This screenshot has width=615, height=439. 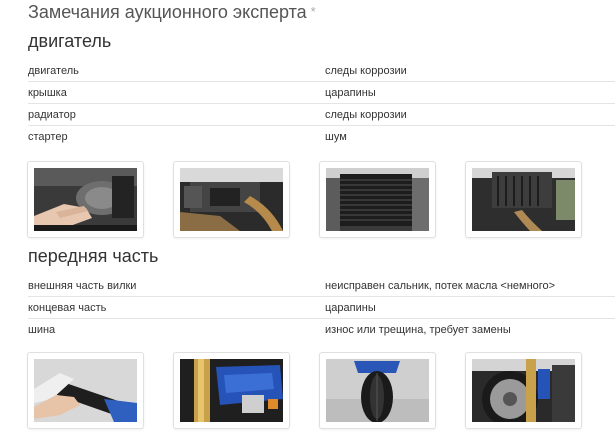 I want to click on remark-part: концевая часть, so click(x=67, y=307).